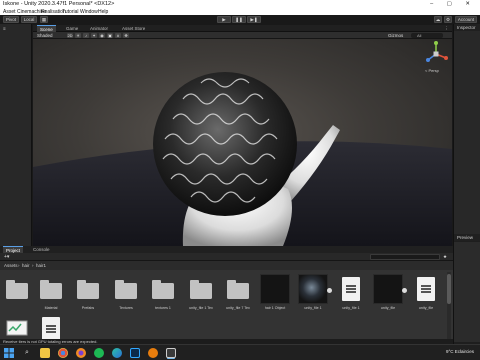 The width and height of the screenshot is (480, 360). What do you see at coordinates (4, 28) in the screenshot?
I see `hierarchy-menu-icon: ≡` at bounding box center [4, 28].